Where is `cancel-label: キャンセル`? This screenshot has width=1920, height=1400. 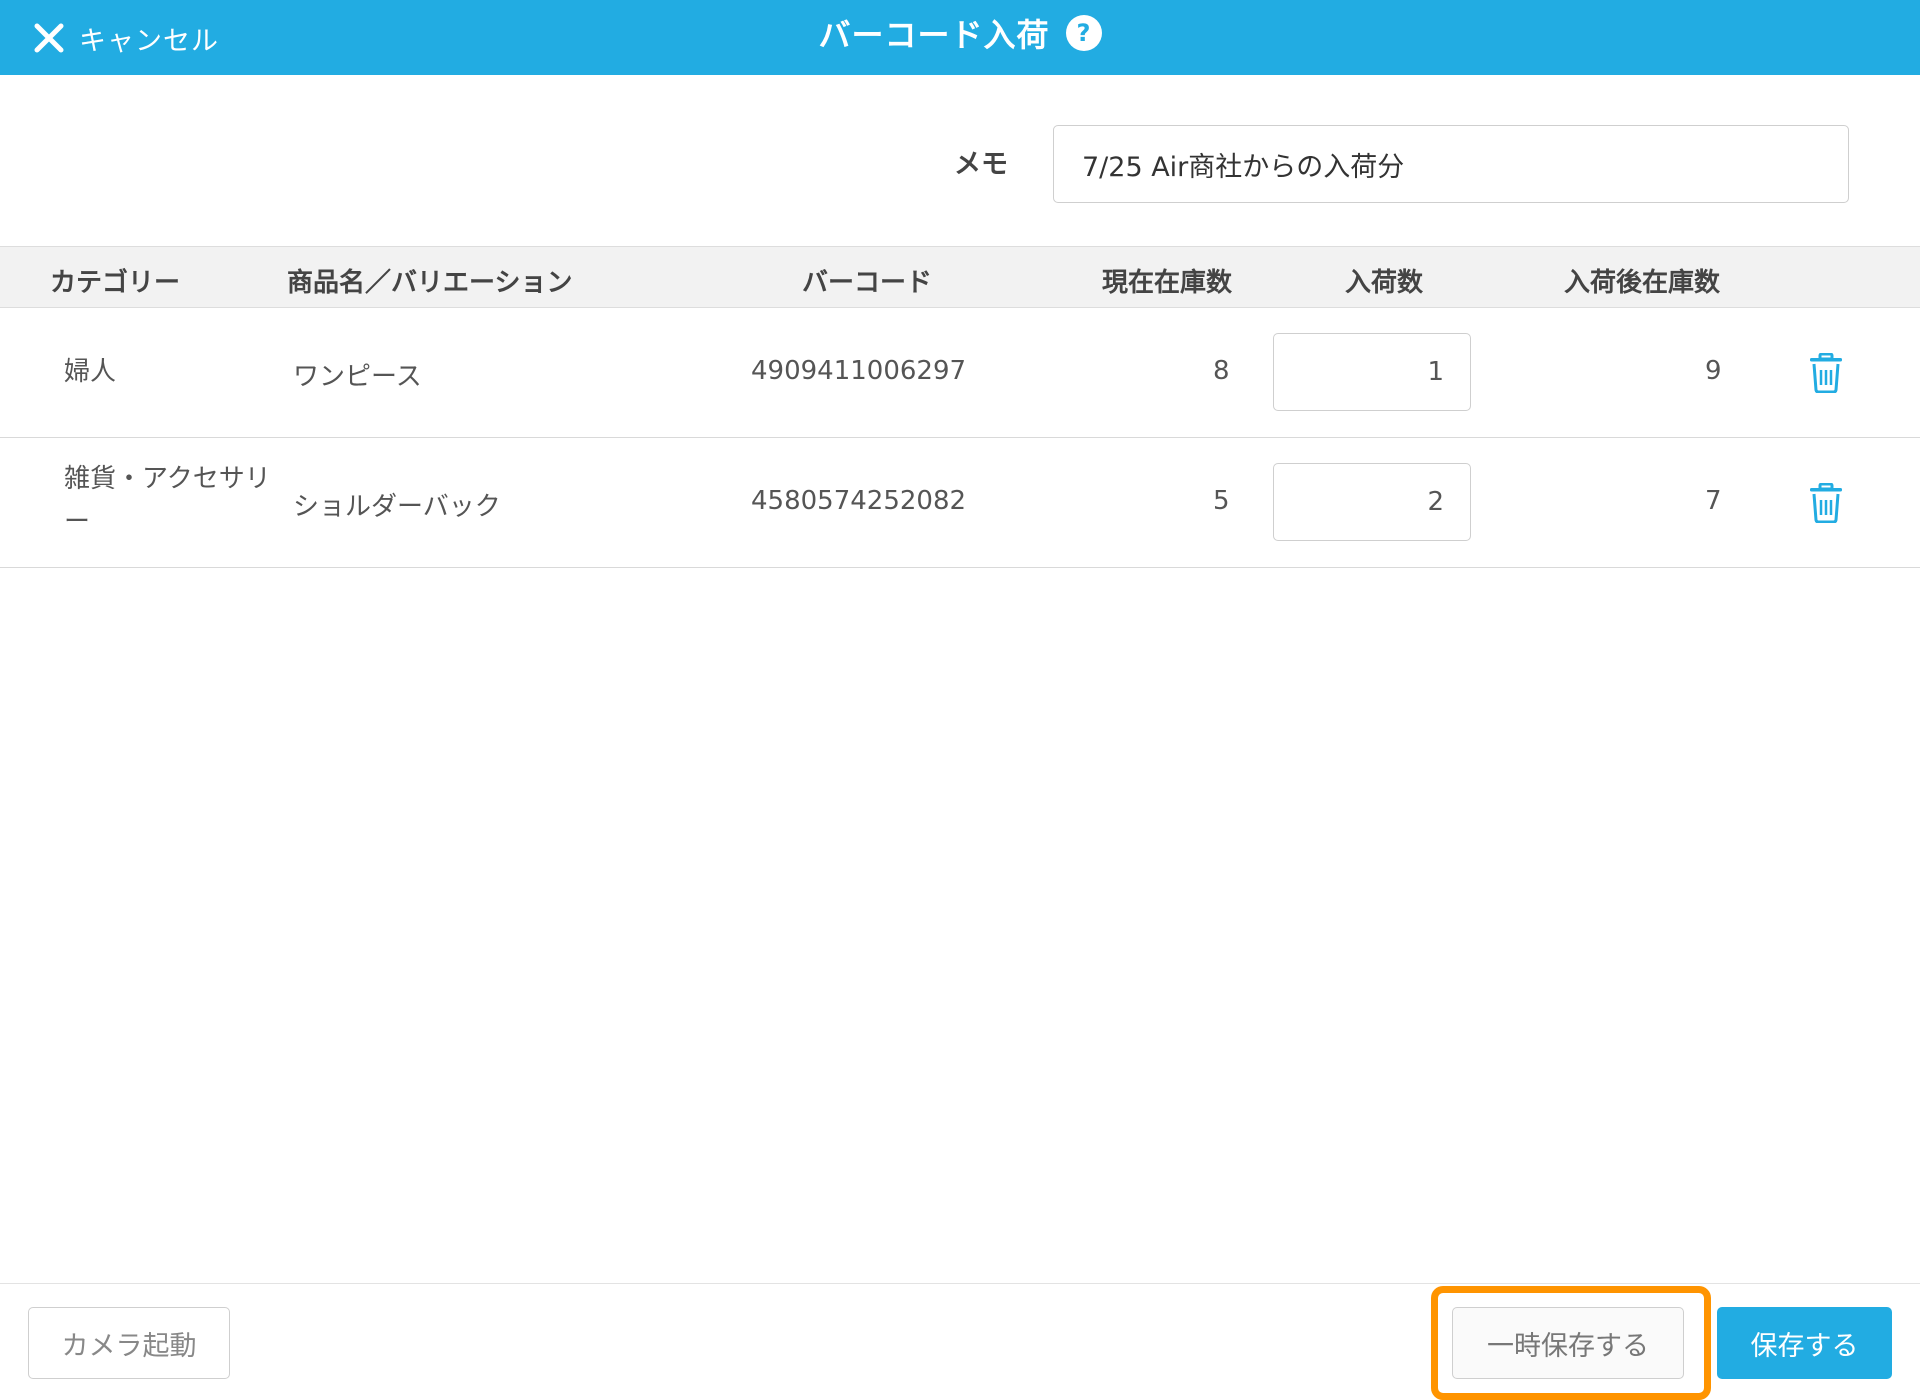 cancel-label: キャンセル is located at coordinates (149, 41).